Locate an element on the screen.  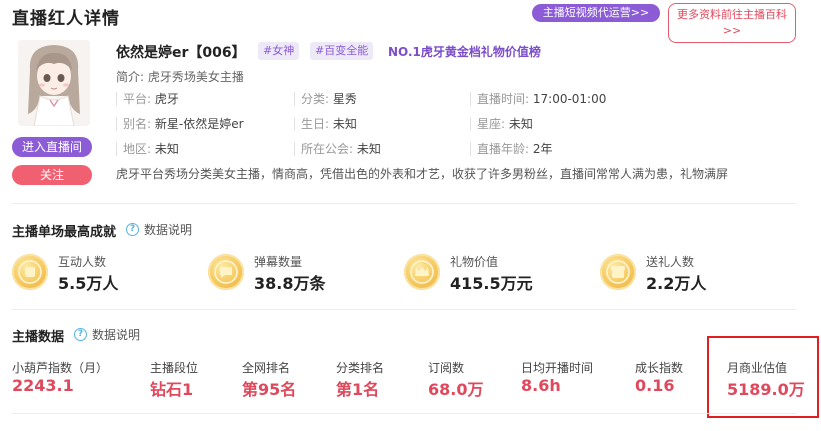
danmaku-medal-icon is located at coordinates (226, 272).